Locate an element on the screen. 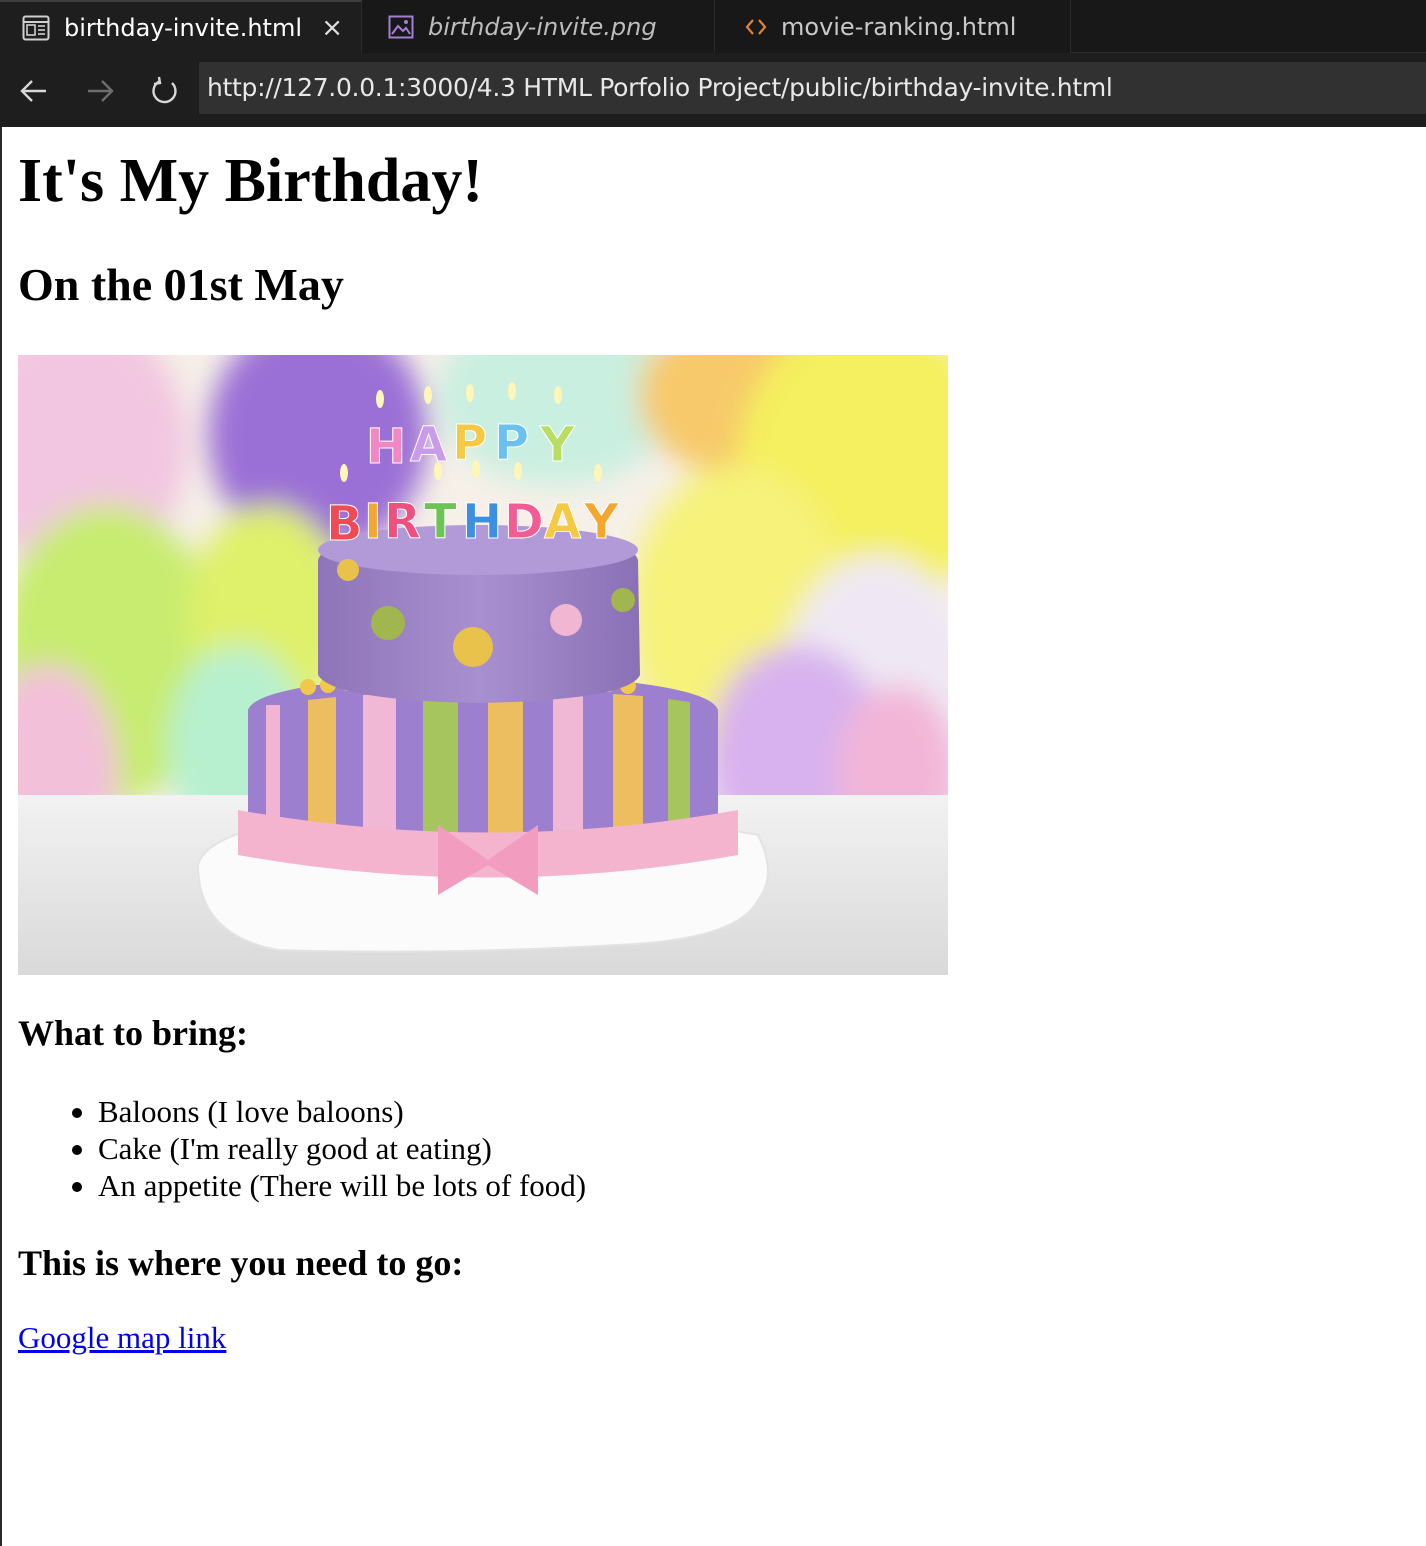 The image size is (1426, 1546). svg-text: D is located at coordinates (524, 522).